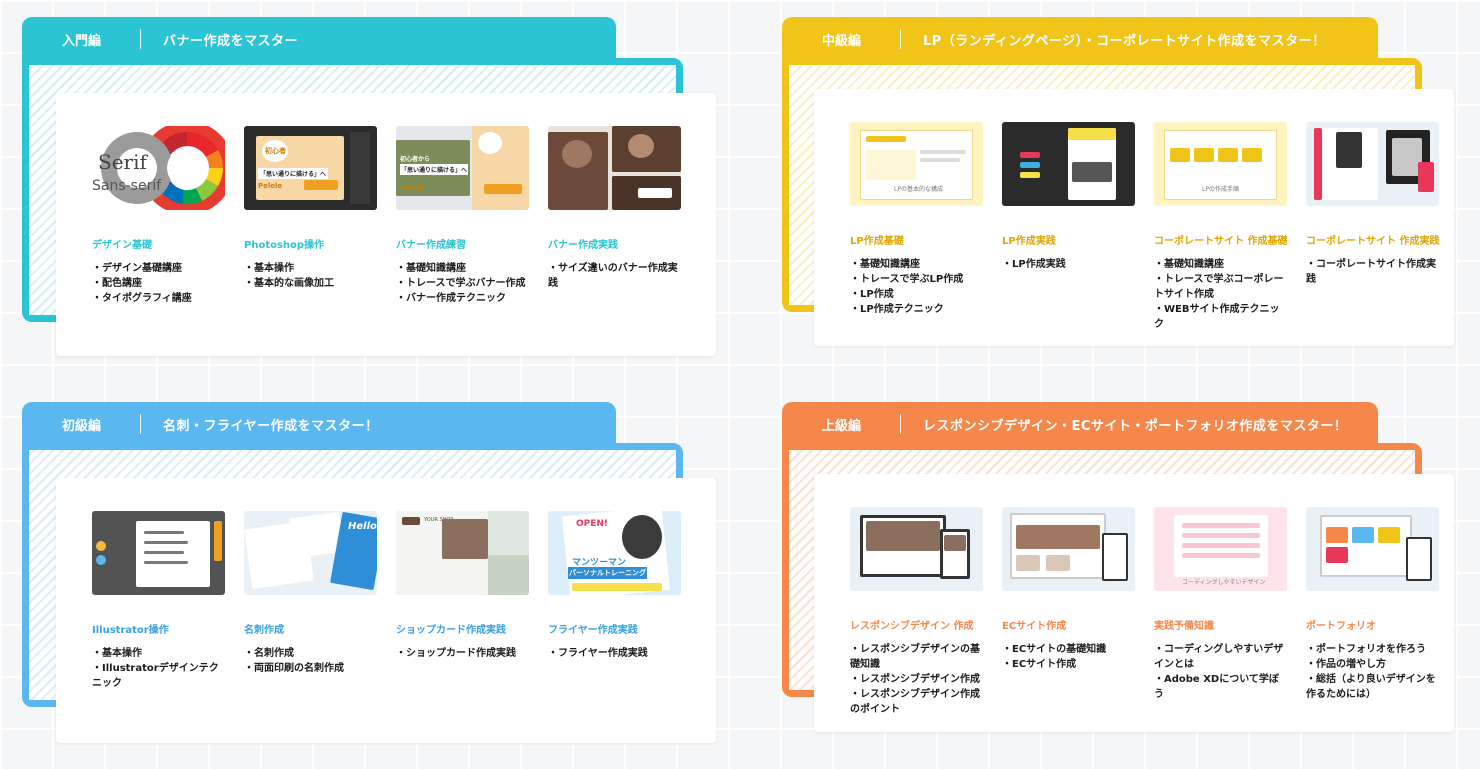  Describe the element at coordinates (1135, 426) in the screenshot. I see `section-title: レスポンシブデザイン・ECサイト・ポートフォリオ作成をマスター！` at that location.